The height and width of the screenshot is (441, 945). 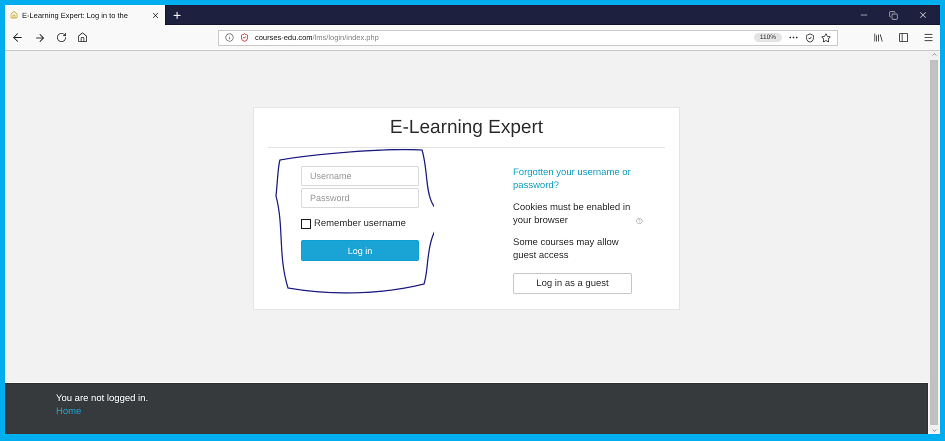 I want to click on library-icon, so click(x=878, y=37).